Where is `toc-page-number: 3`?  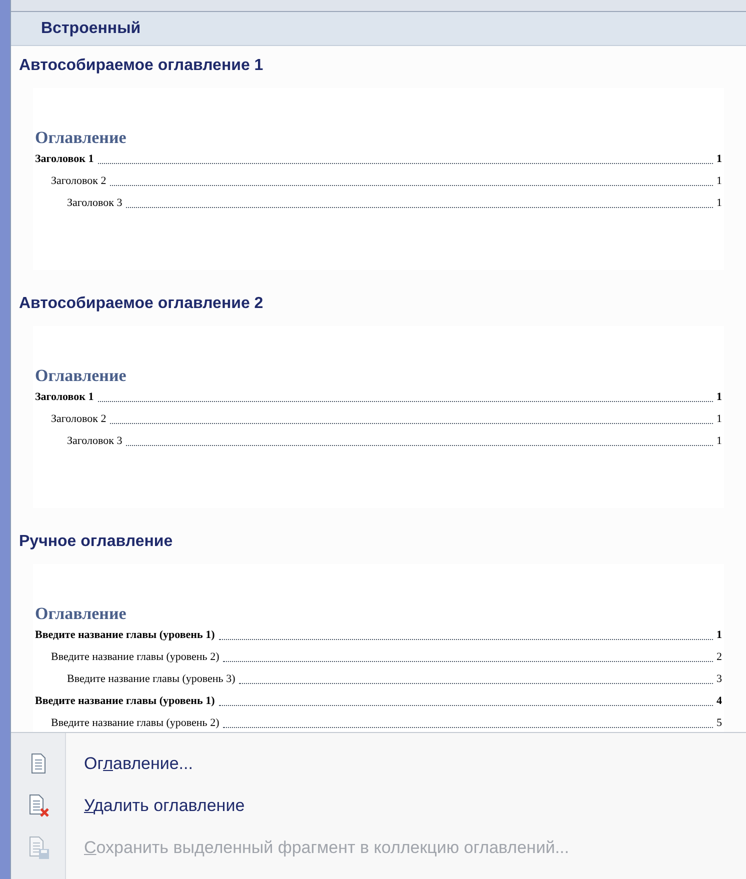 toc-page-number: 3 is located at coordinates (719, 679).